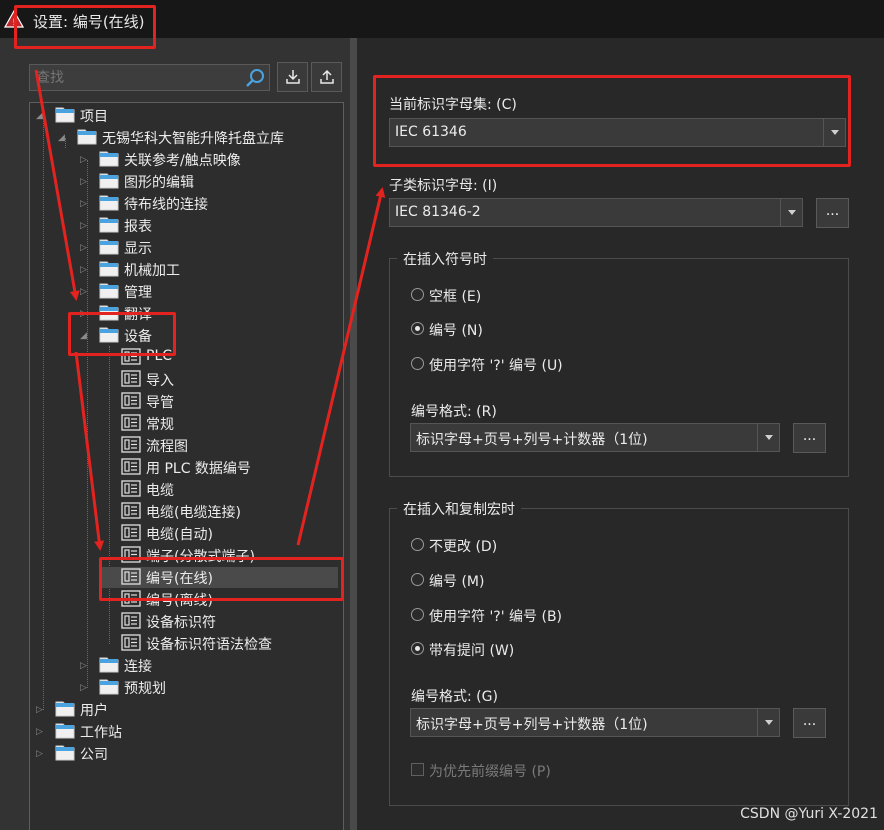 Image resolution: width=884 pixels, height=830 pixels. I want to click on option-no-change: 不更改 (D), so click(463, 547).